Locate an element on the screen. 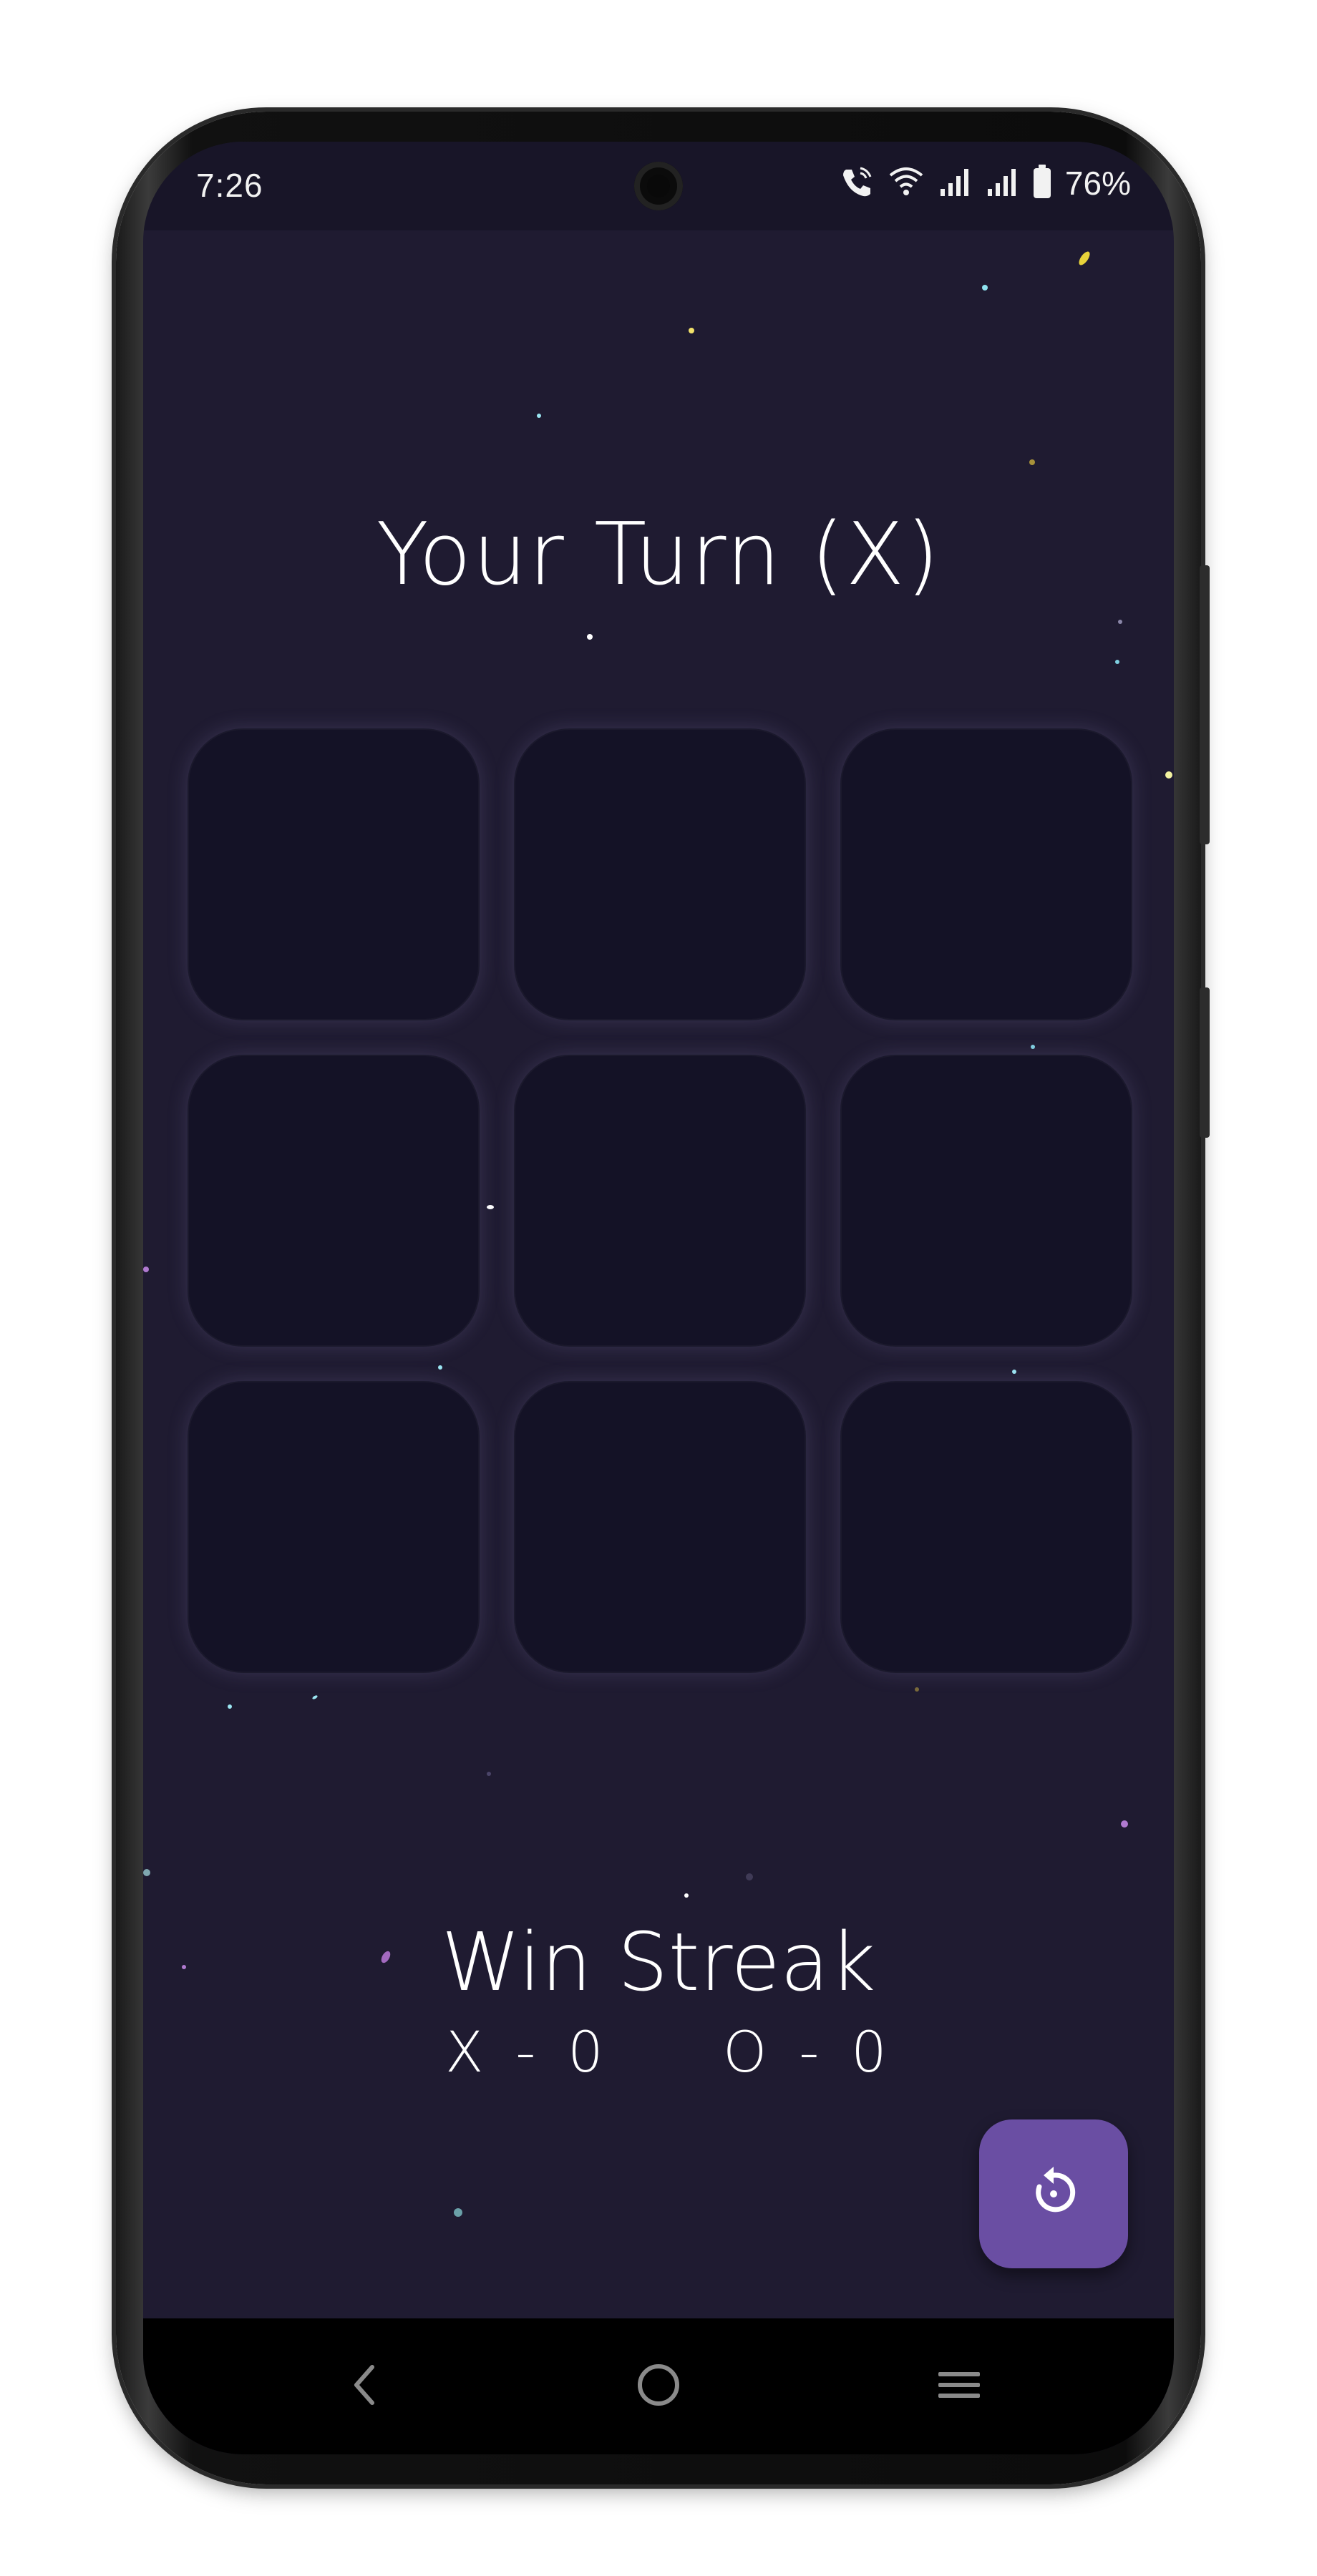 This screenshot has width=1317, height=2576. home-icon is located at coordinates (658, 2386).